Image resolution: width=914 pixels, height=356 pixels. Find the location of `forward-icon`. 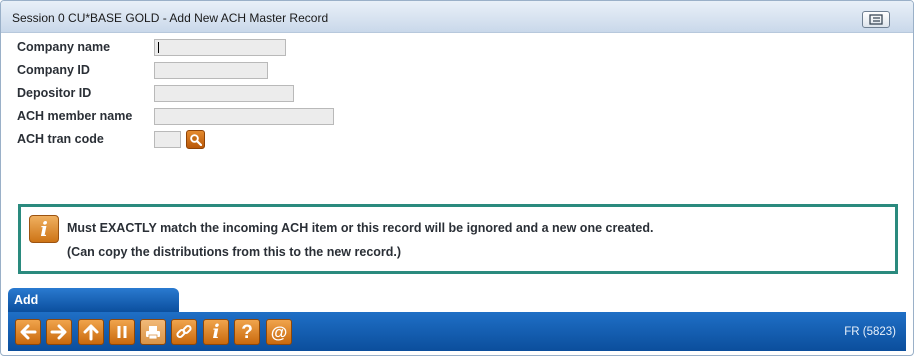

forward-icon is located at coordinates (58, 332).